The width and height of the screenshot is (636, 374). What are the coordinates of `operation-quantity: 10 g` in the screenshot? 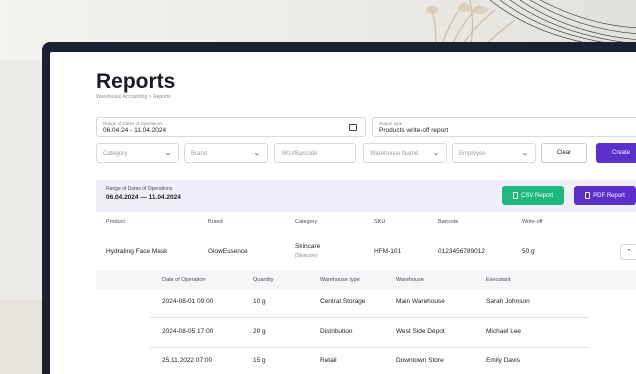 It's located at (259, 301).